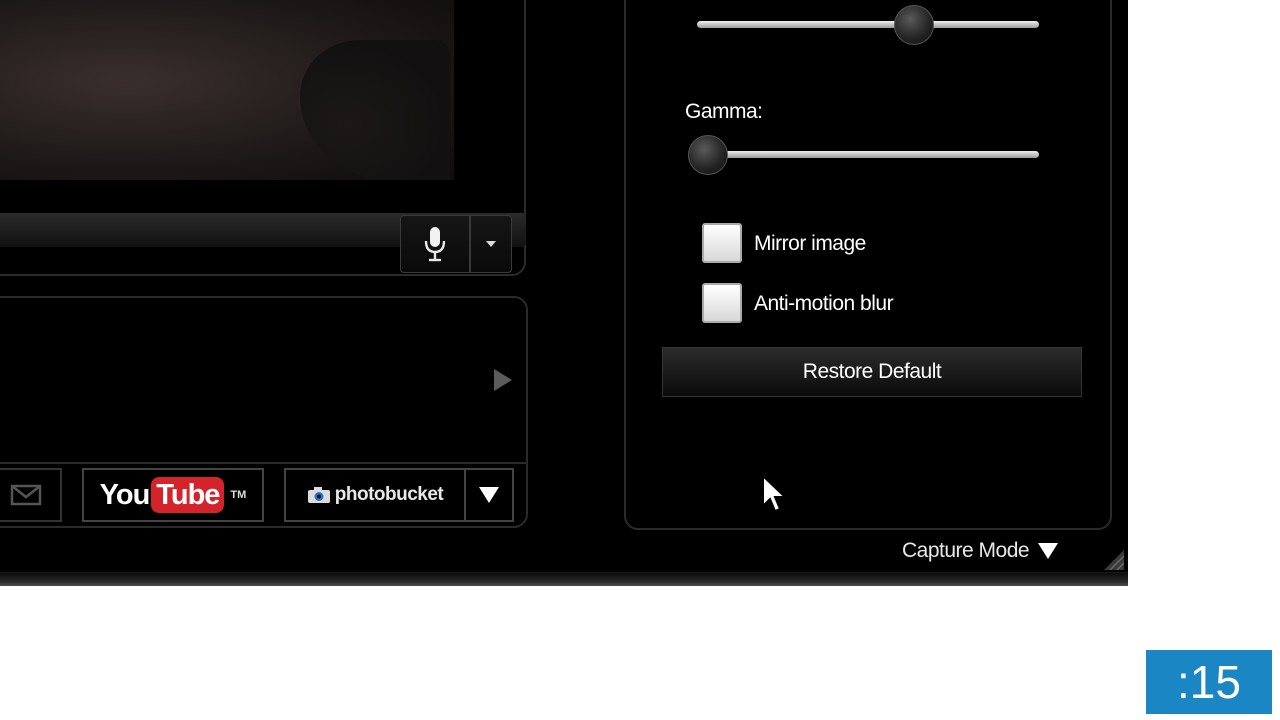  I want to click on capture-mode-label: Capture Mode, so click(966, 550).